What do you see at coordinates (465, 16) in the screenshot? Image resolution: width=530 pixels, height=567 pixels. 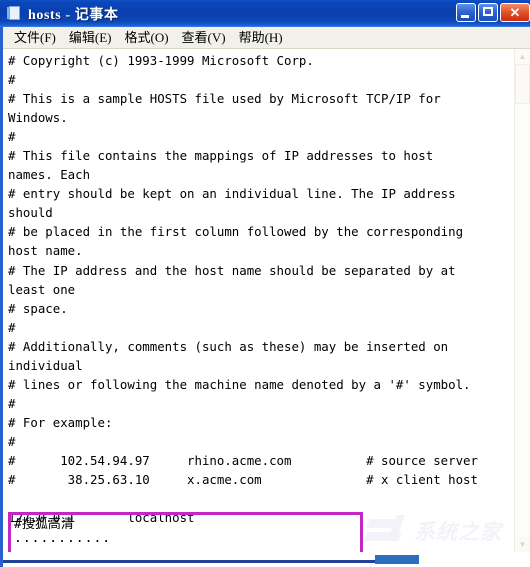 I see `minimize-icon` at bounding box center [465, 16].